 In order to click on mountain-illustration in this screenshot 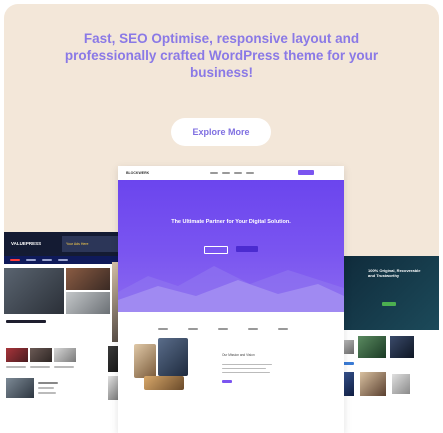, I will do `click(231, 289)`.